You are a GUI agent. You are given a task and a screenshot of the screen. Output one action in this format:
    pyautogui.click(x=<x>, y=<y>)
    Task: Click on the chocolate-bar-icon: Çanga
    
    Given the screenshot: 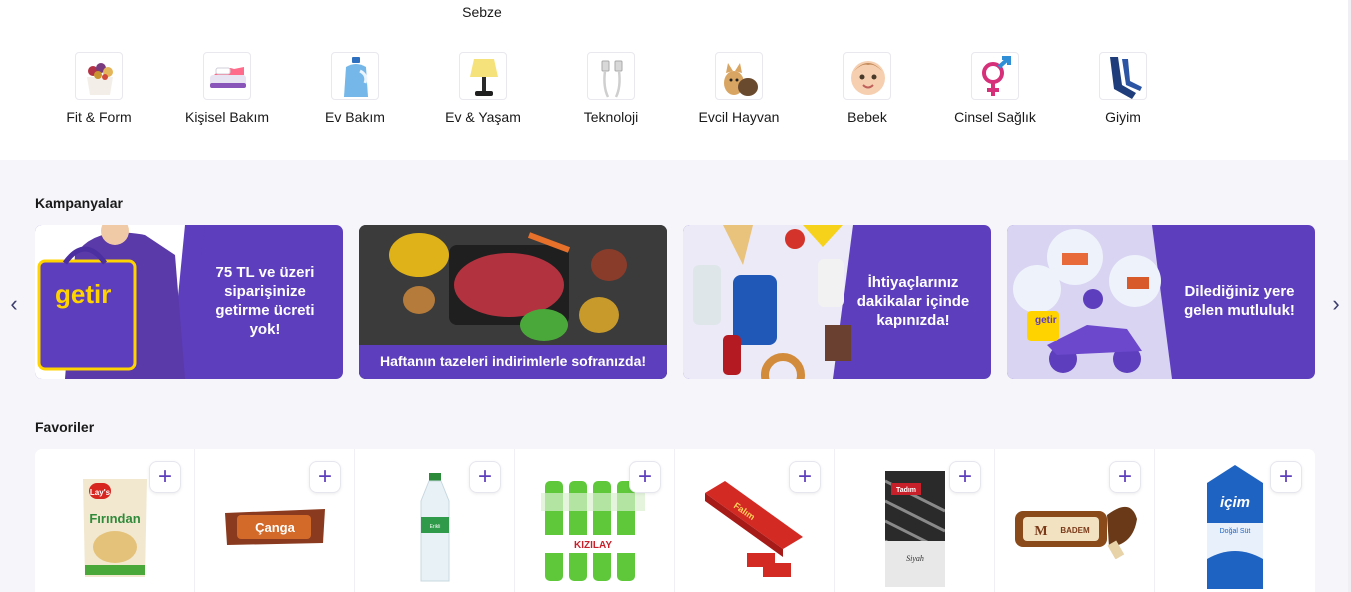 What is the action you would take?
    pyautogui.click(x=275, y=527)
    